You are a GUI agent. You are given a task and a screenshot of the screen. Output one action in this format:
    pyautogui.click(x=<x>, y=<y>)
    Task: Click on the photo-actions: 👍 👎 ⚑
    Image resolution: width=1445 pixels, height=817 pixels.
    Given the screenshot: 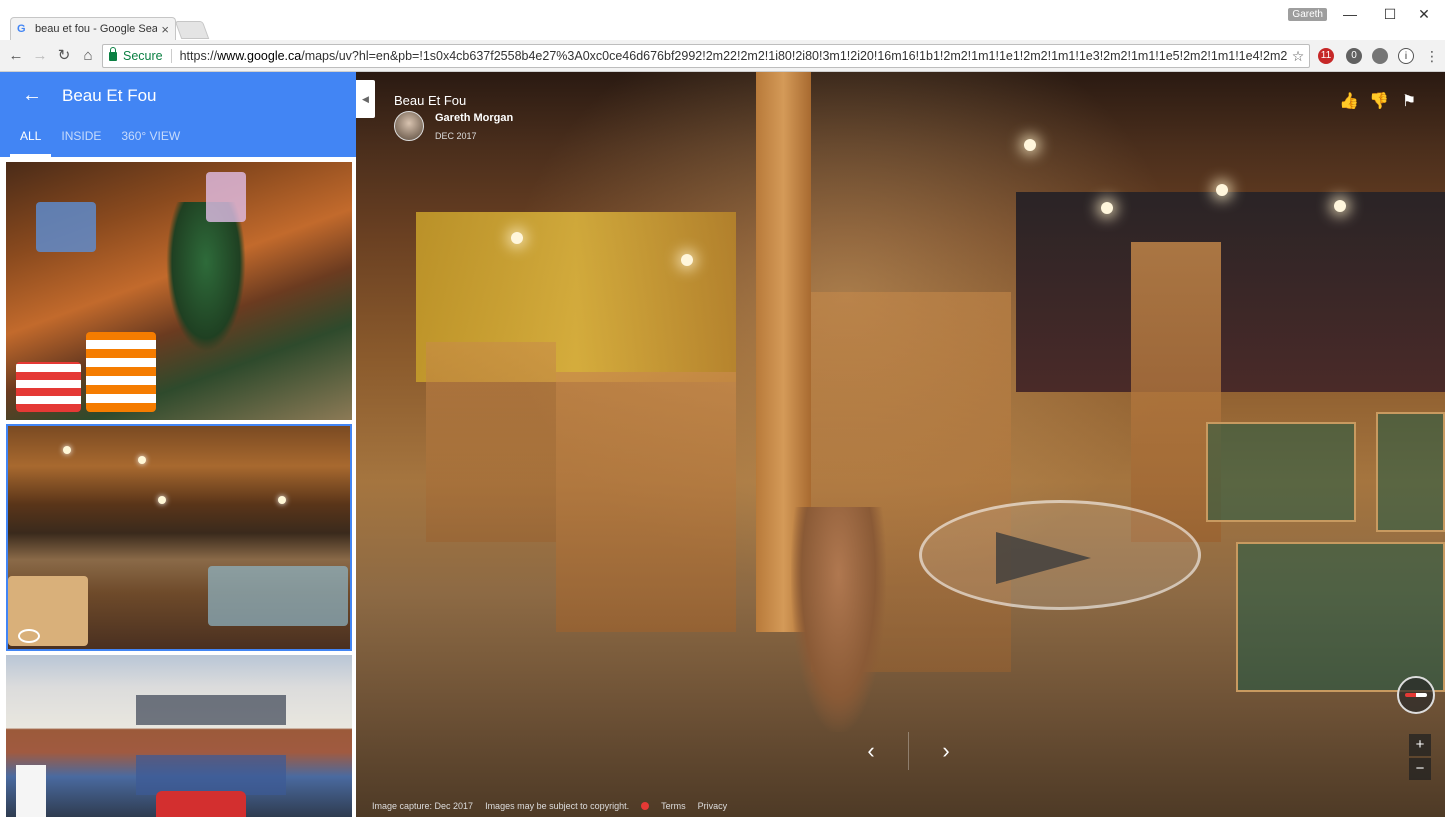 What is the action you would take?
    pyautogui.click(x=1379, y=102)
    